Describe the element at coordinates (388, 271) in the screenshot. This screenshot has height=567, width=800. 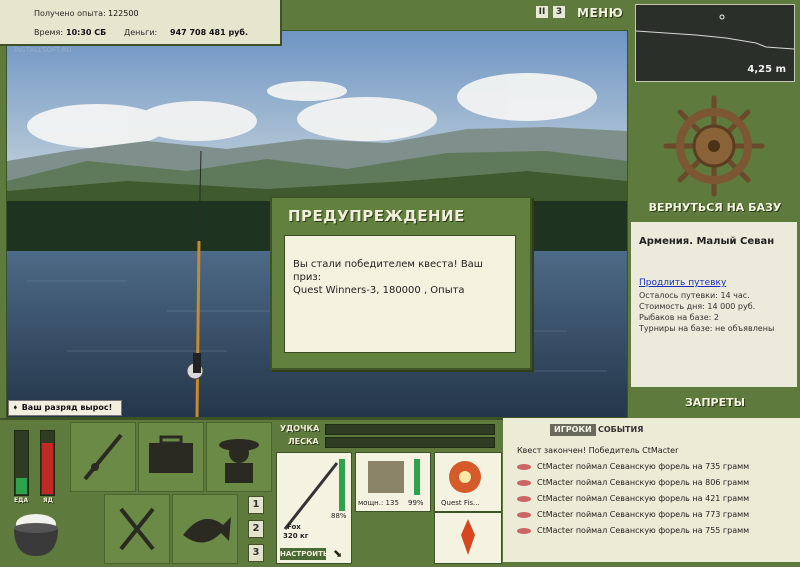
I see `dialog-message-line1: Вы стали победителем квеста! Ваш приз:` at that location.